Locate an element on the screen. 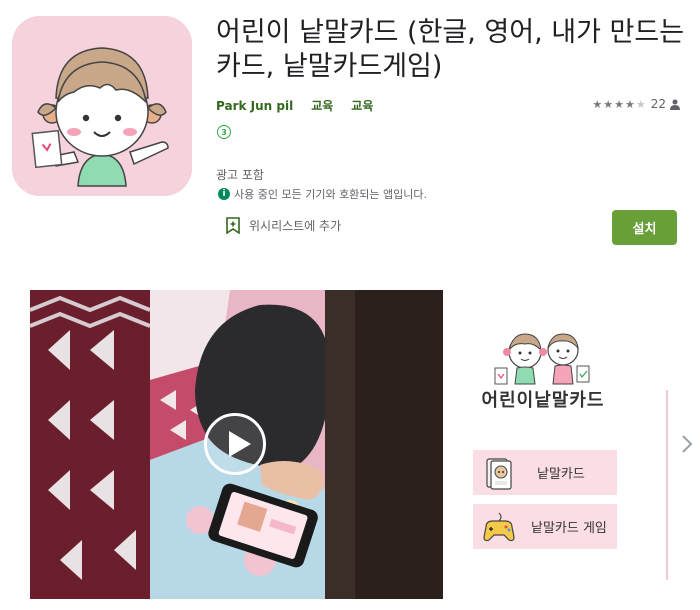 Image resolution: width=700 pixels, height=610 pixels. chevron-right-icon is located at coordinates (687, 444).